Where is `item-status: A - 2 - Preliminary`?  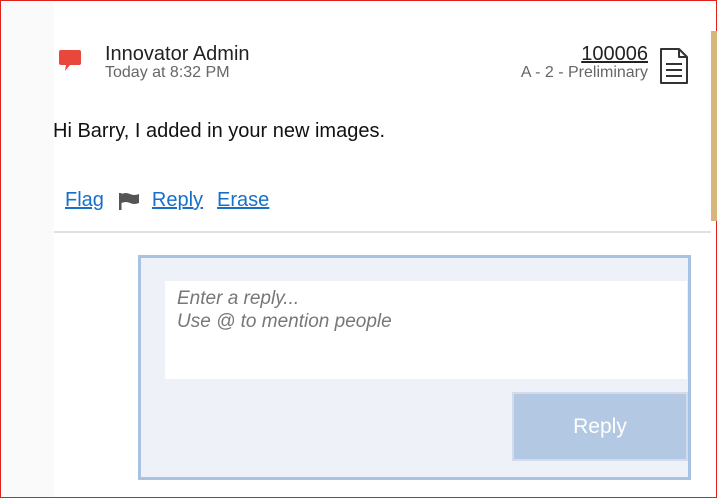 item-status: A - 2 - Preliminary is located at coordinates (584, 72).